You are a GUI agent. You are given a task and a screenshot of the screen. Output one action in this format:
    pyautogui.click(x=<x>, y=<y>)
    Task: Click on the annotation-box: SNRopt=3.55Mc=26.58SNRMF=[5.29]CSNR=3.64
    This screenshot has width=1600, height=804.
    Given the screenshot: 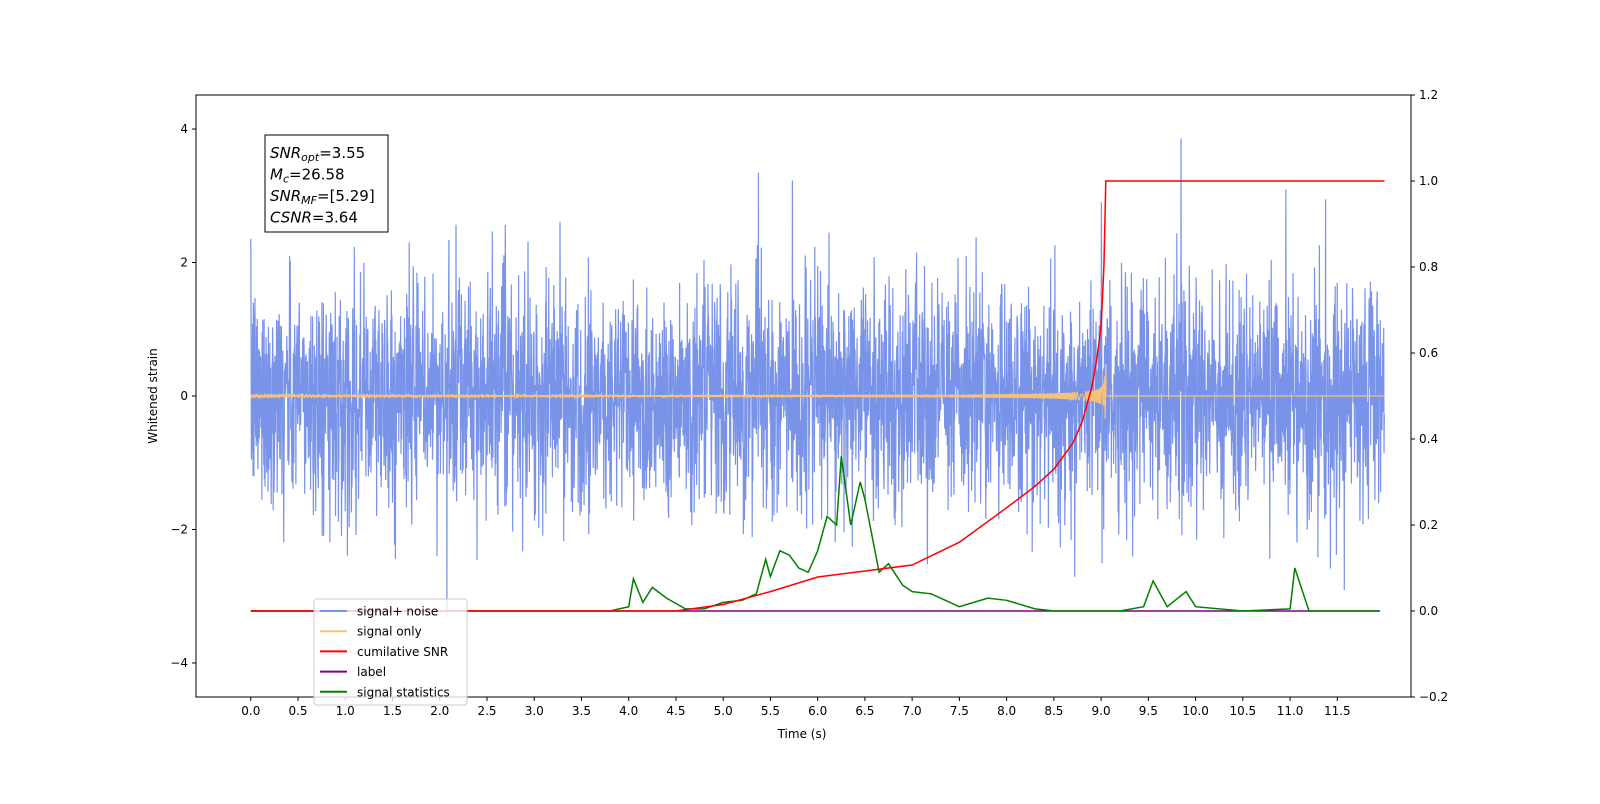 What is the action you would take?
    pyautogui.click(x=326, y=183)
    